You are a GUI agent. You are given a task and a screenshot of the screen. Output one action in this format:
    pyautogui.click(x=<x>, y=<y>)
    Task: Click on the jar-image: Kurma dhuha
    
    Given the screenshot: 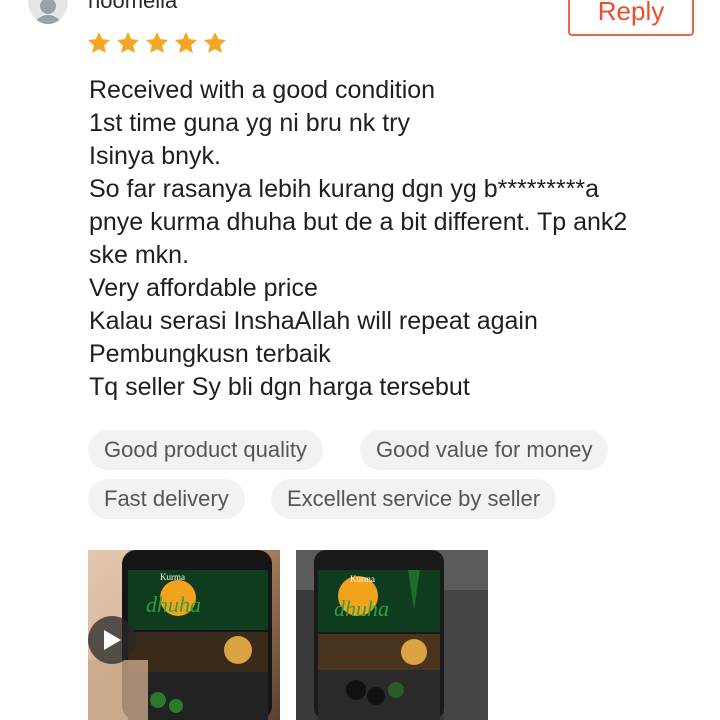 What is the action you would take?
    pyautogui.click(x=392, y=635)
    